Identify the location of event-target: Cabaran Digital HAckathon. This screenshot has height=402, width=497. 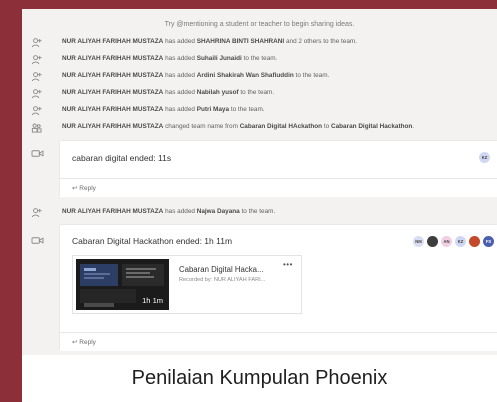
(281, 126).